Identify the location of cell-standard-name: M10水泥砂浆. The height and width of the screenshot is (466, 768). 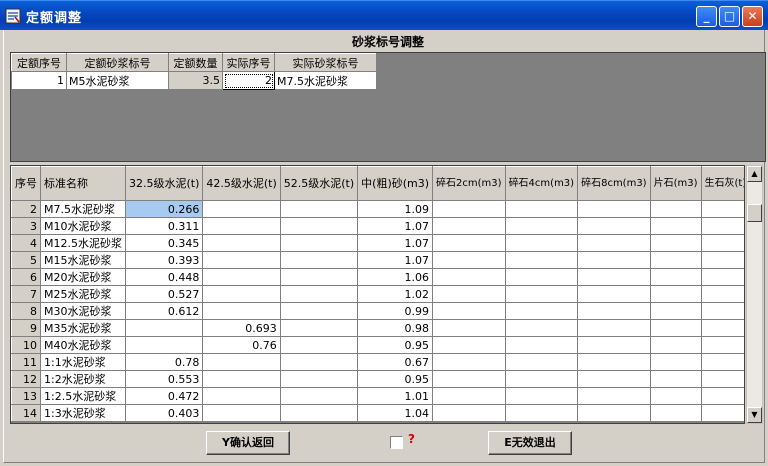
(83, 226).